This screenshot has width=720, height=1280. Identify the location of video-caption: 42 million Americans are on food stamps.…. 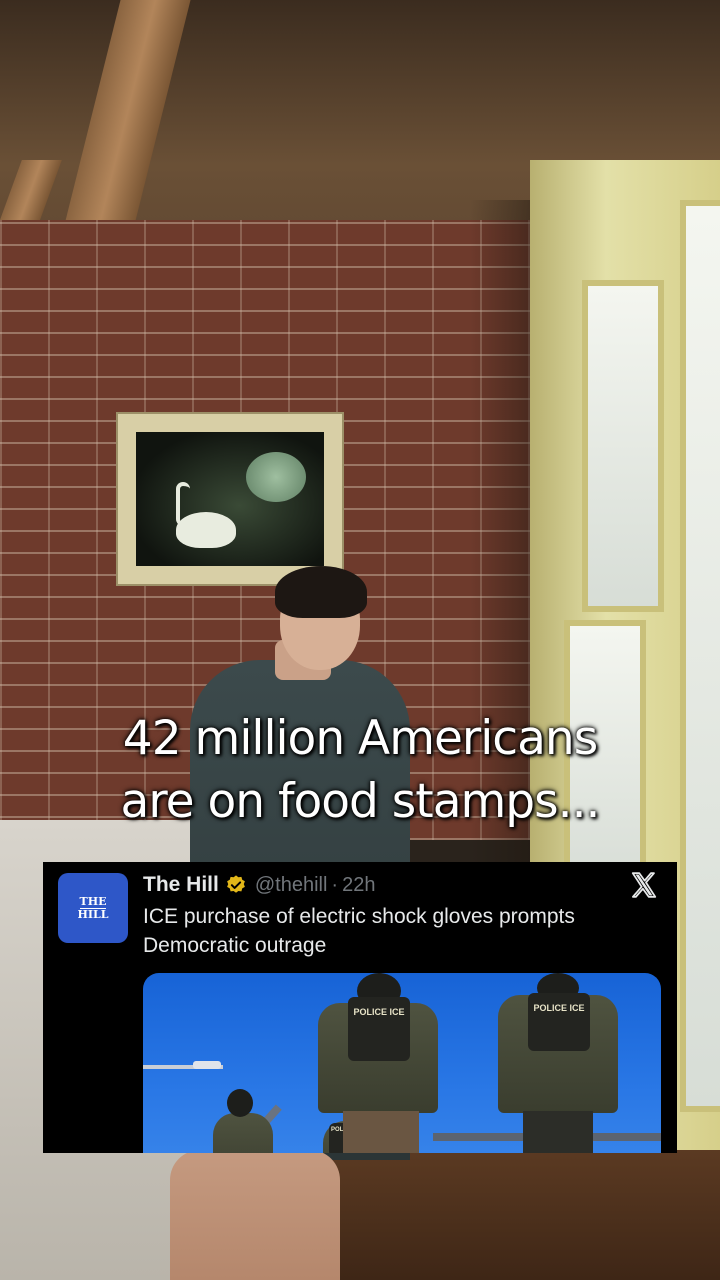
(360, 770).